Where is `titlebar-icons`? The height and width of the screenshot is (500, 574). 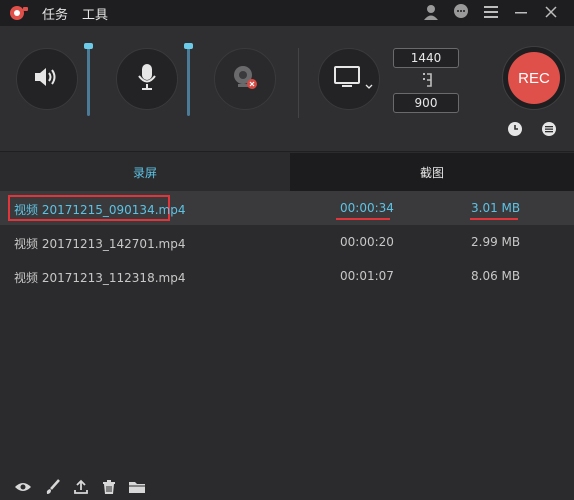
titlebar-icons is located at coordinates (491, 12).